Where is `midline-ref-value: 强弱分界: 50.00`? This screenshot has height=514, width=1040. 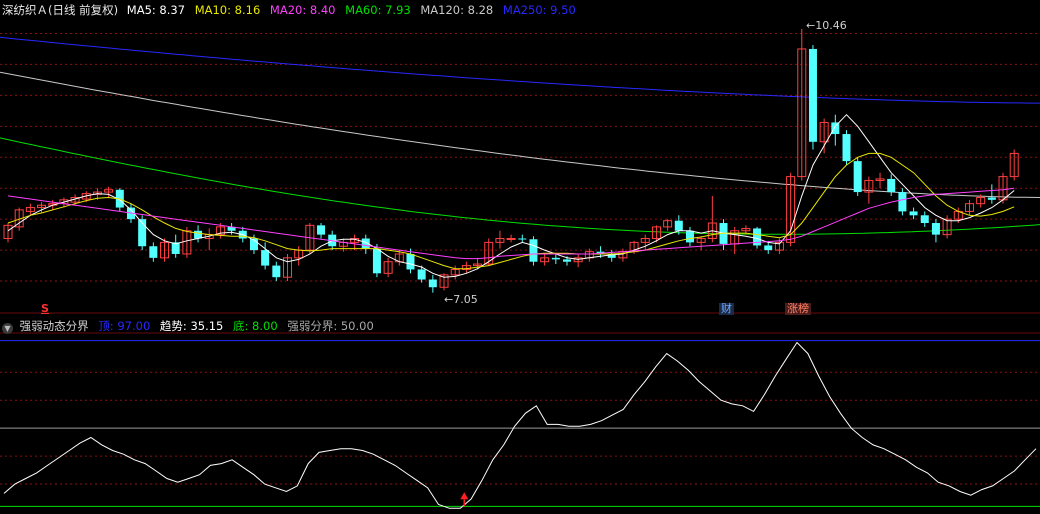
midline-ref-value: 强弱分界: 50.00 is located at coordinates (330, 326).